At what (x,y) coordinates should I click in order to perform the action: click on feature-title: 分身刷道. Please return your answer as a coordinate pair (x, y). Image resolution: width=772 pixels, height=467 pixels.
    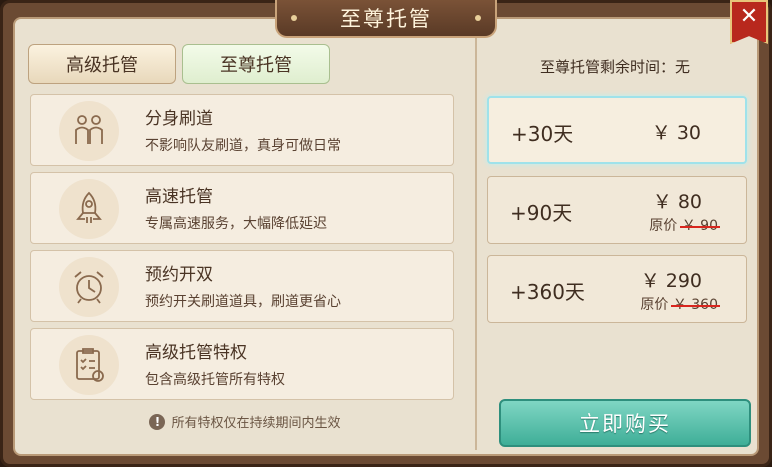
    Looking at the image, I should click on (179, 119).